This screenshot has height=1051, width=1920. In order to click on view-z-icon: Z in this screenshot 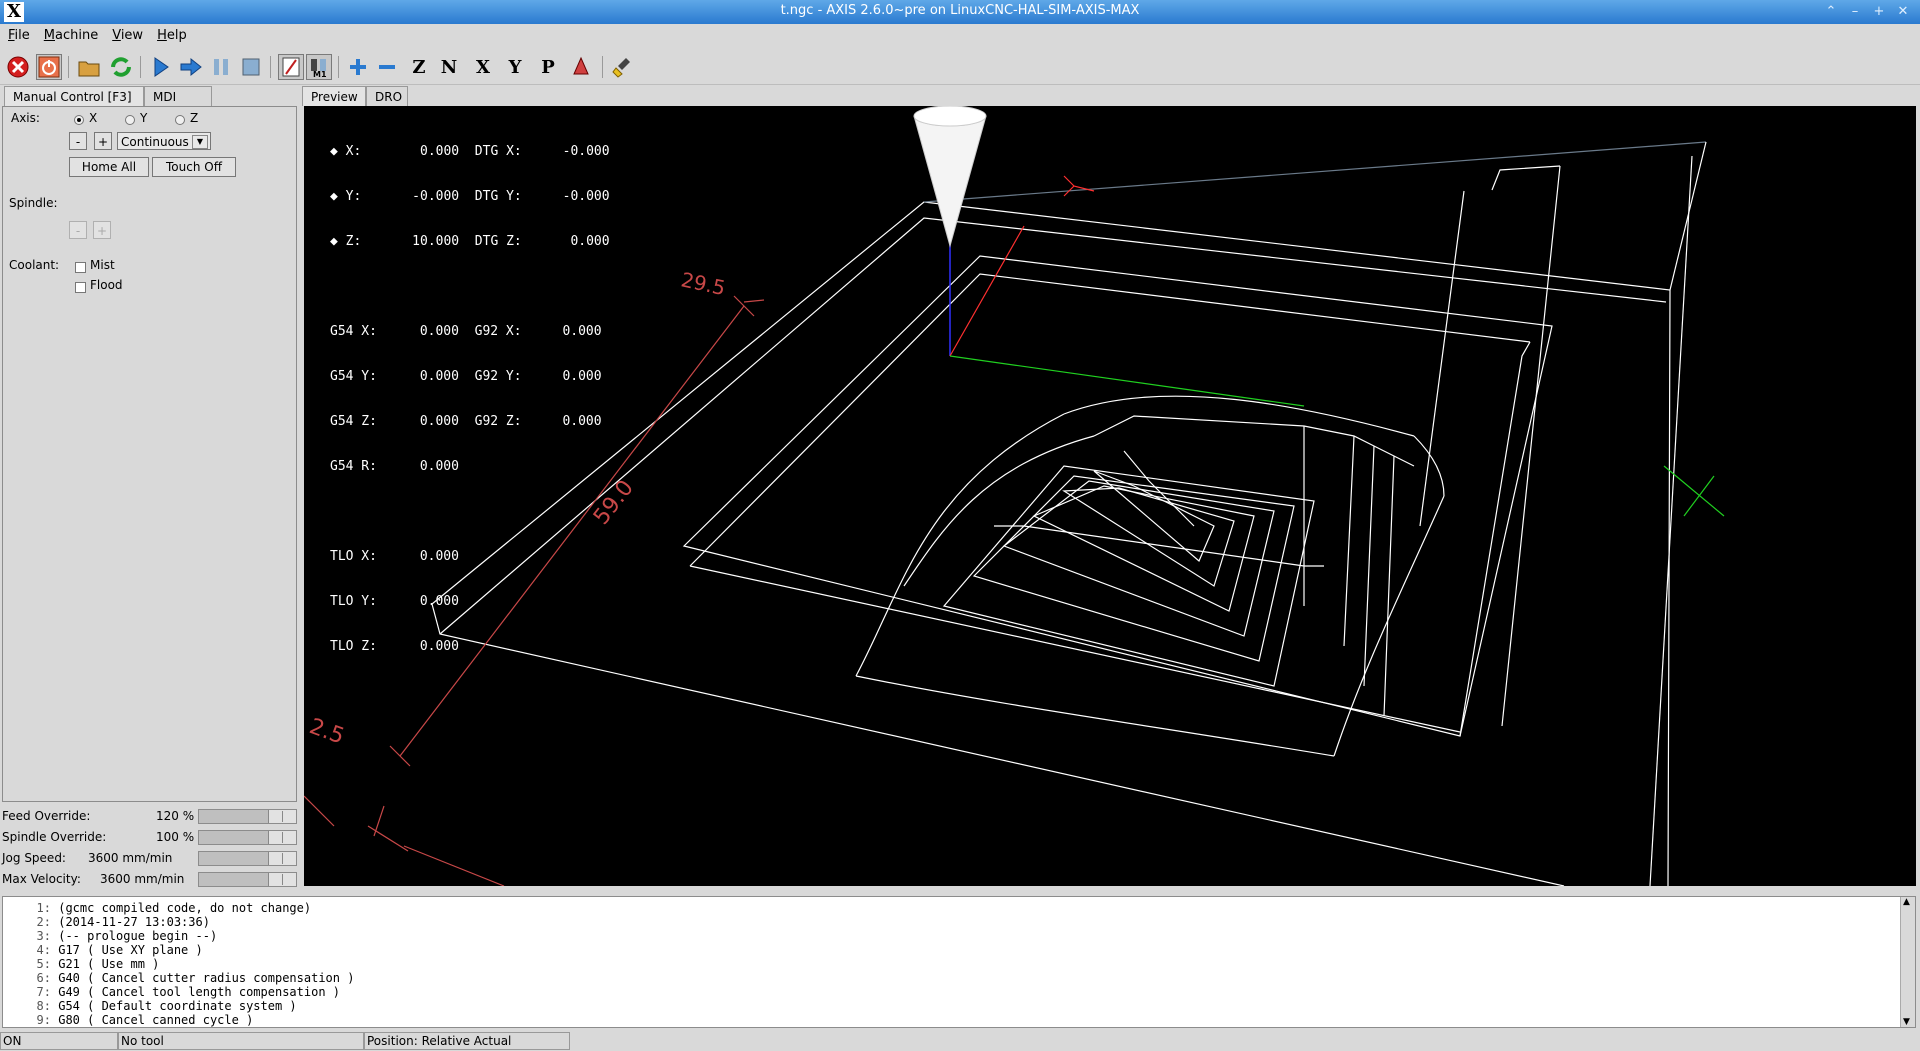, I will do `click(419, 67)`.